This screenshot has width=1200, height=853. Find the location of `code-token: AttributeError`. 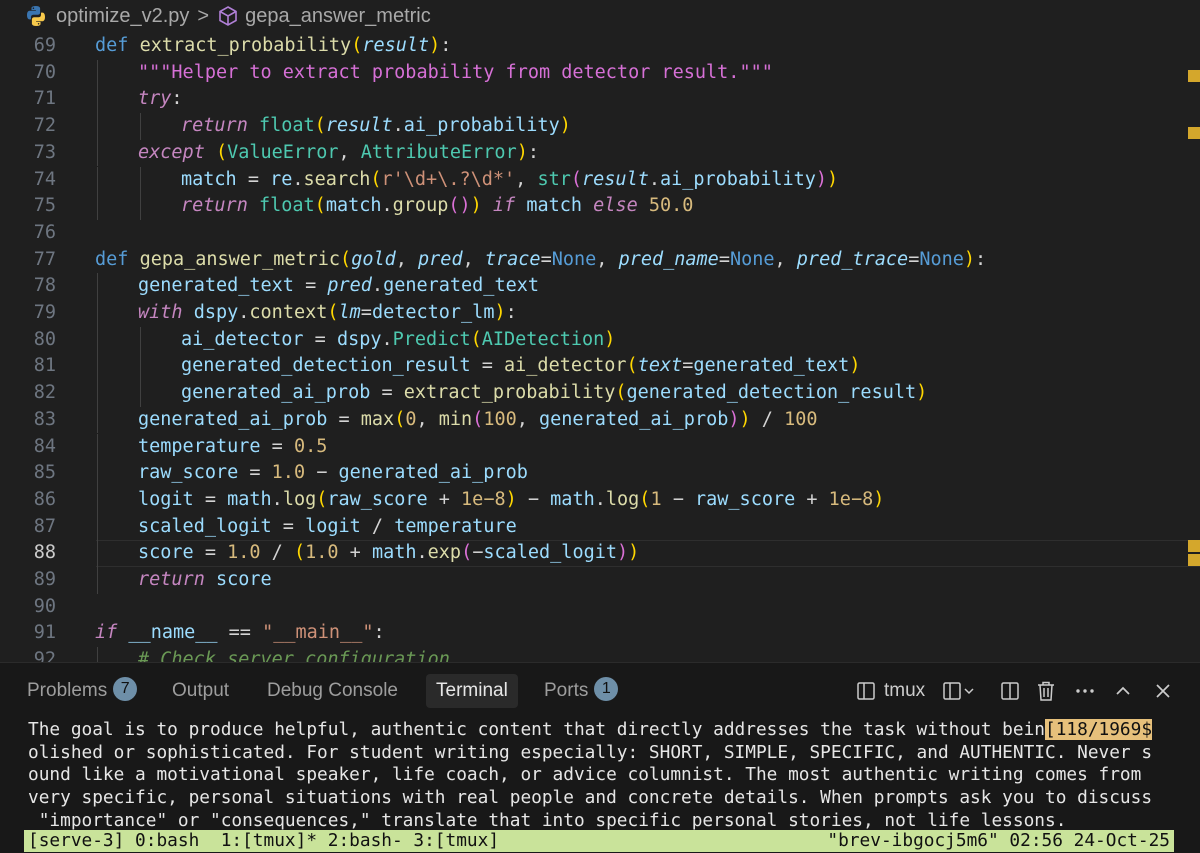

code-token: AttributeError is located at coordinates (438, 152).